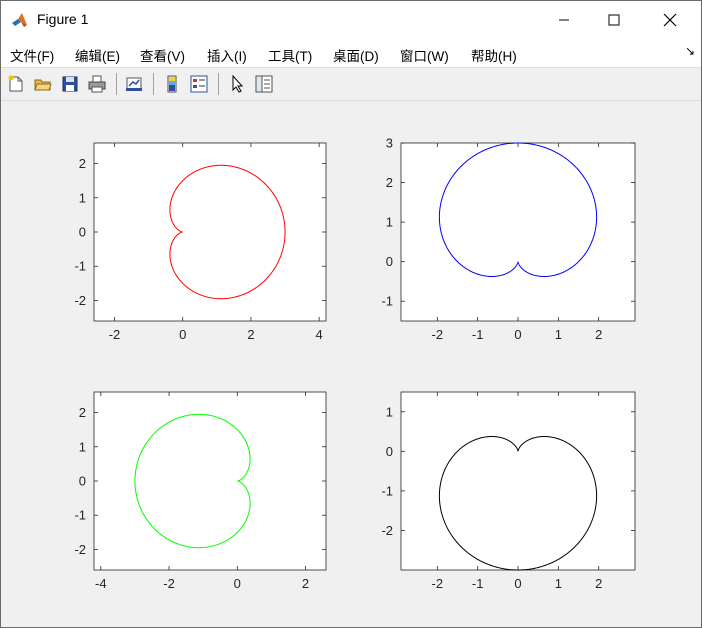 This screenshot has height=628, width=702. I want to click on close-icon, so click(670, 20).